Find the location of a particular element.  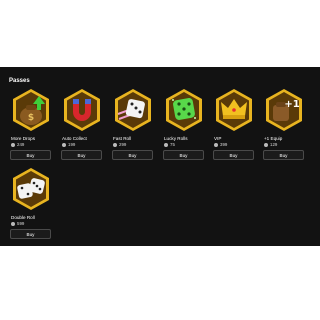

pass-price: 249 is located at coordinates (34, 144).